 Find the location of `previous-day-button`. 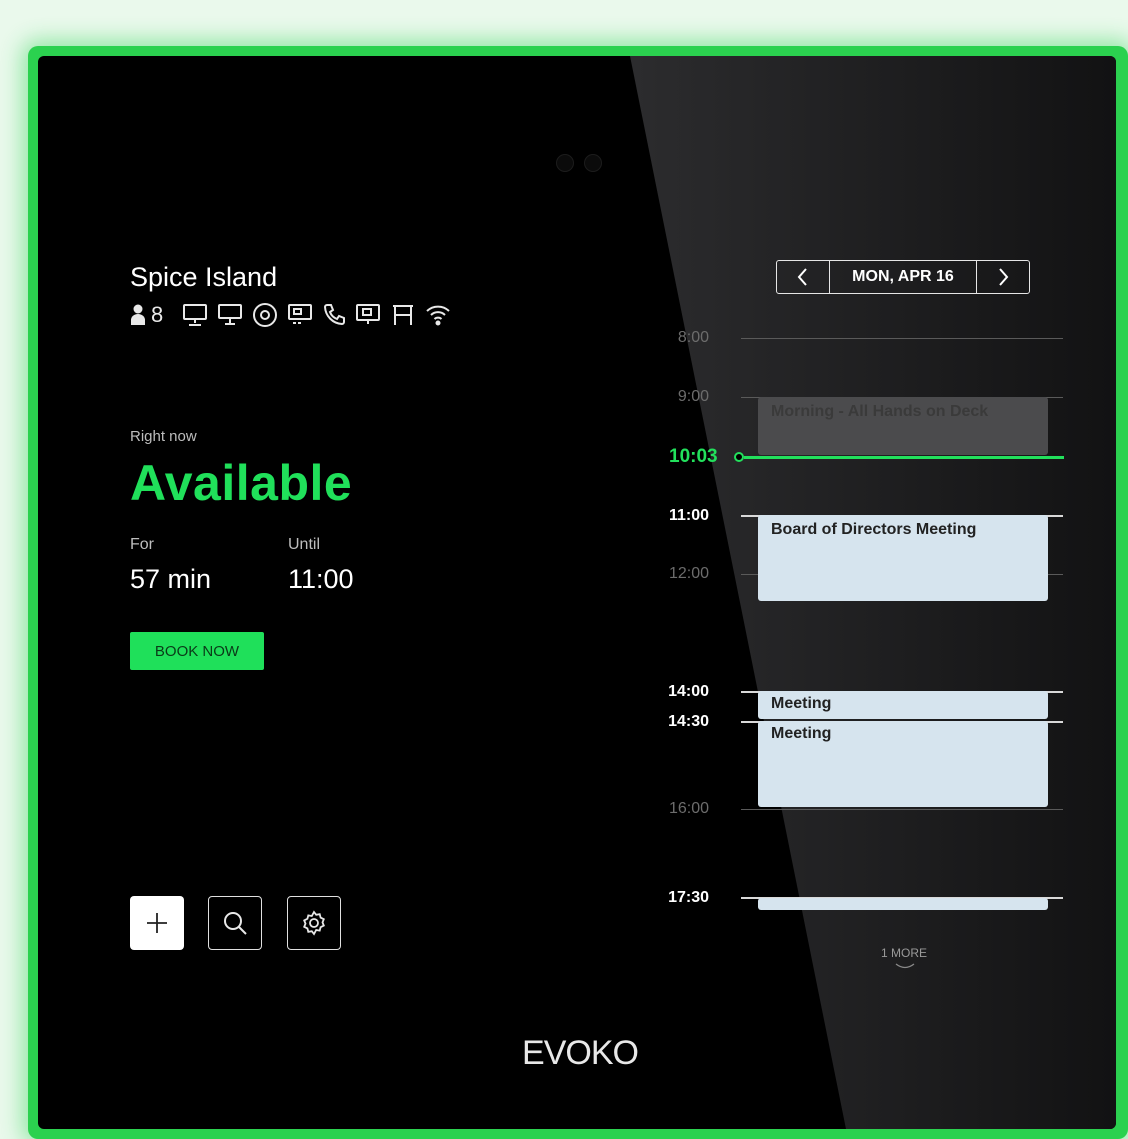

previous-day-button is located at coordinates (803, 277).